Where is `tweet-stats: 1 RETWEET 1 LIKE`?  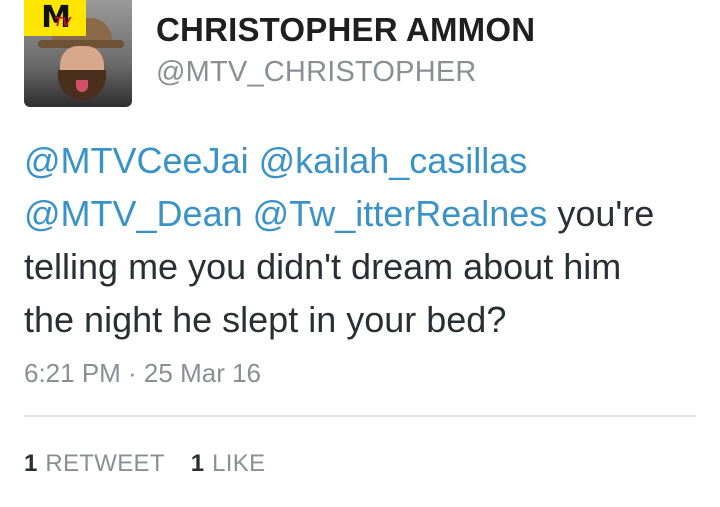
tweet-stats: 1 RETWEET 1 LIKE is located at coordinates (144, 464).